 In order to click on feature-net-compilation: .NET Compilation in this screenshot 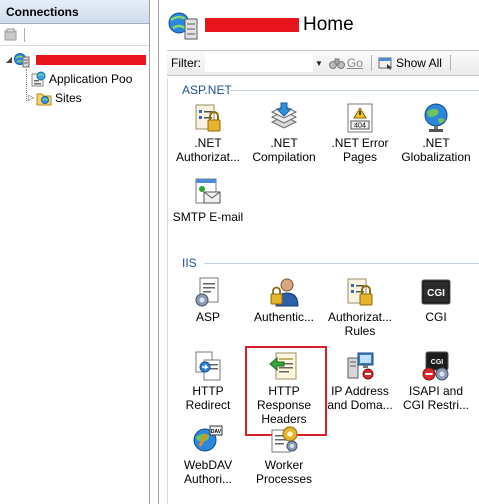, I will do `click(284, 133)`.